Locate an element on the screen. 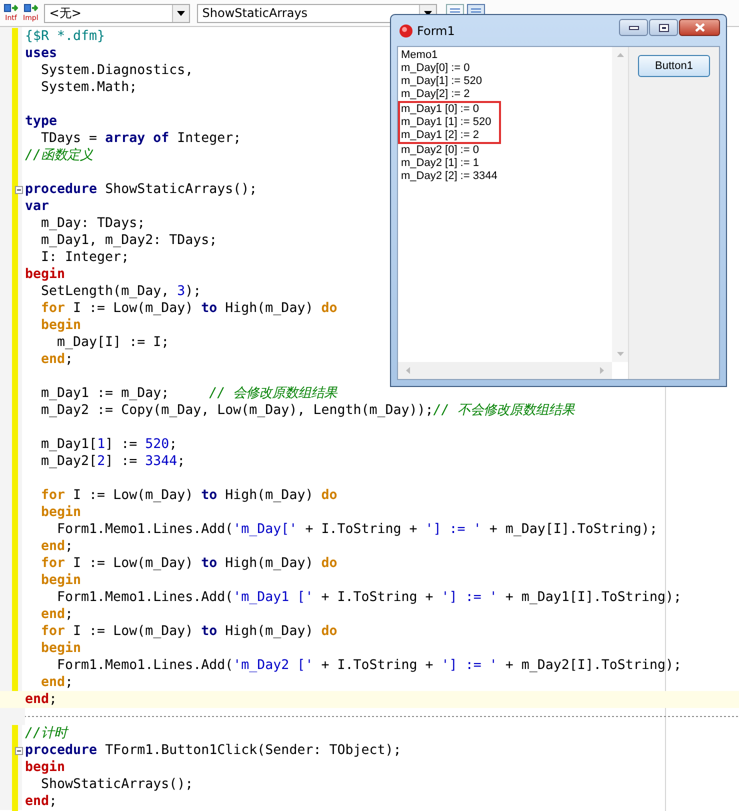 This screenshot has width=739, height=811. minimize-icon is located at coordinates (633, 28).